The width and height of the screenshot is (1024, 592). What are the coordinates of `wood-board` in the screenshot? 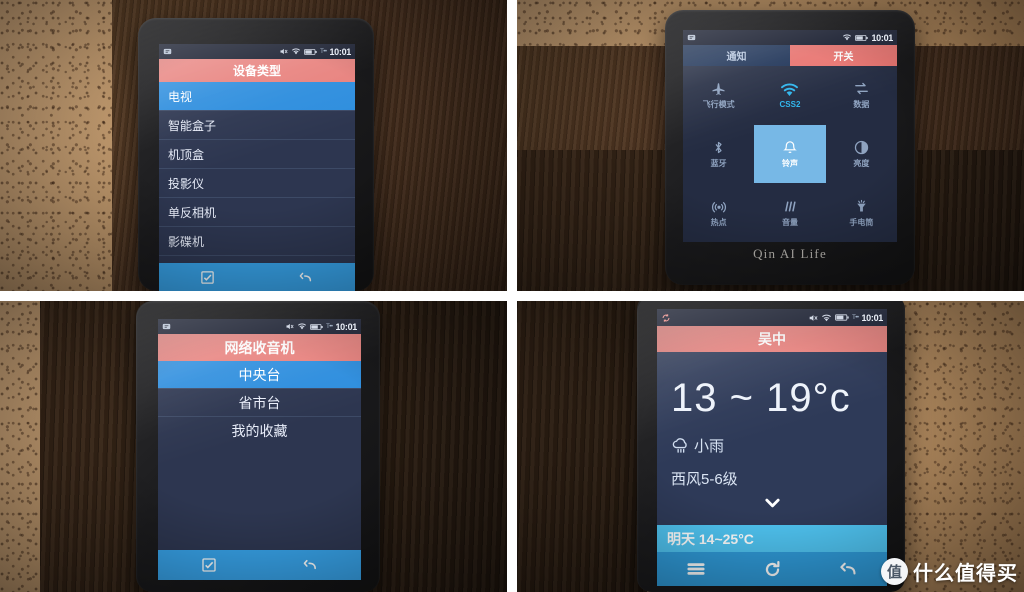 It's located at (582, 446).